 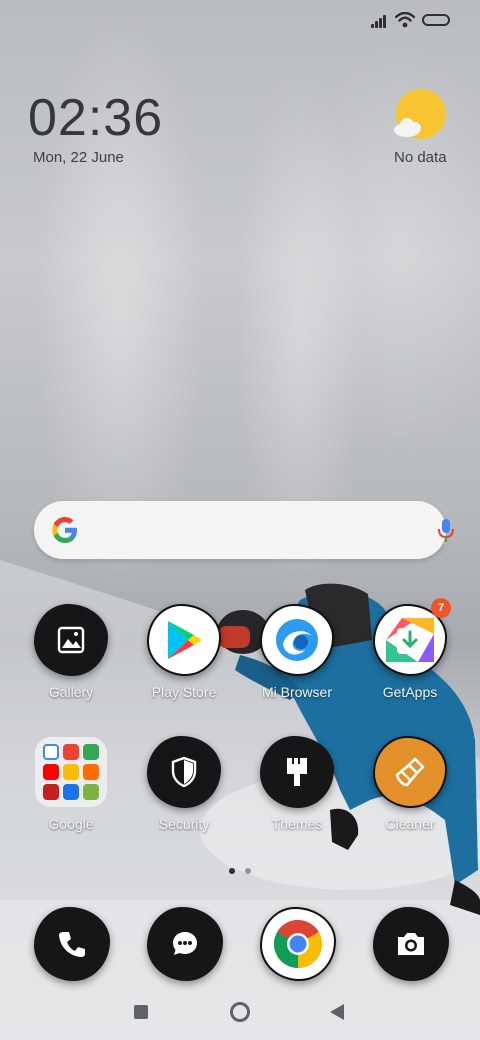 I want to click on app-browser: Mi Browser, so click(x=297, y=664).